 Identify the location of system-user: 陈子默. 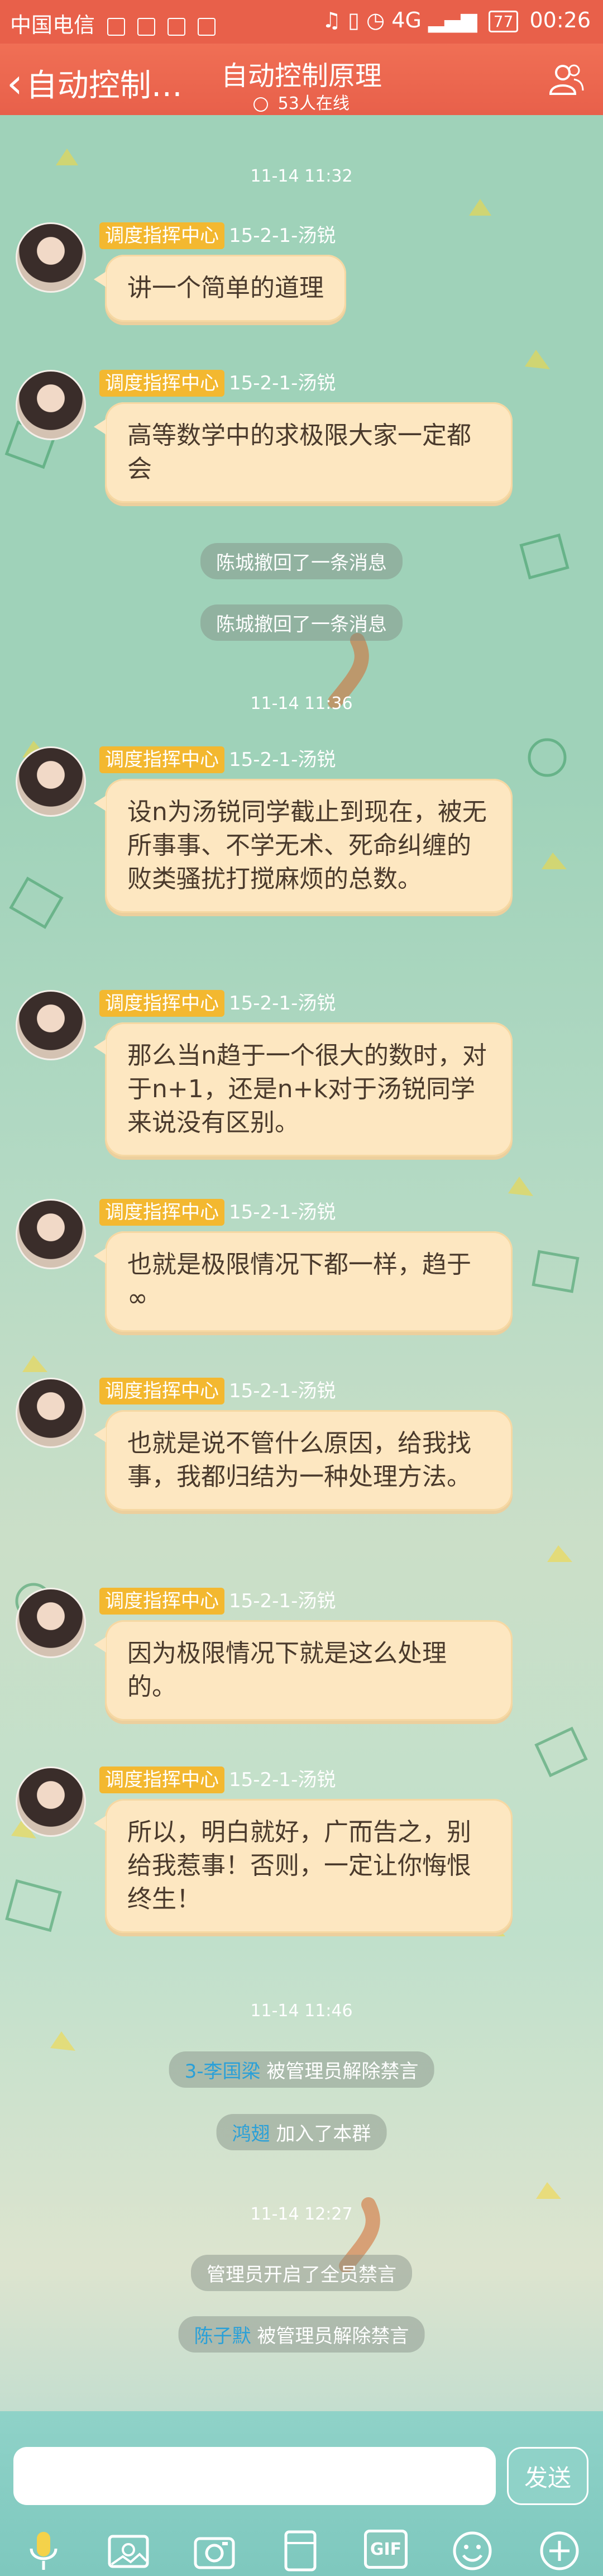
(223, 2336).